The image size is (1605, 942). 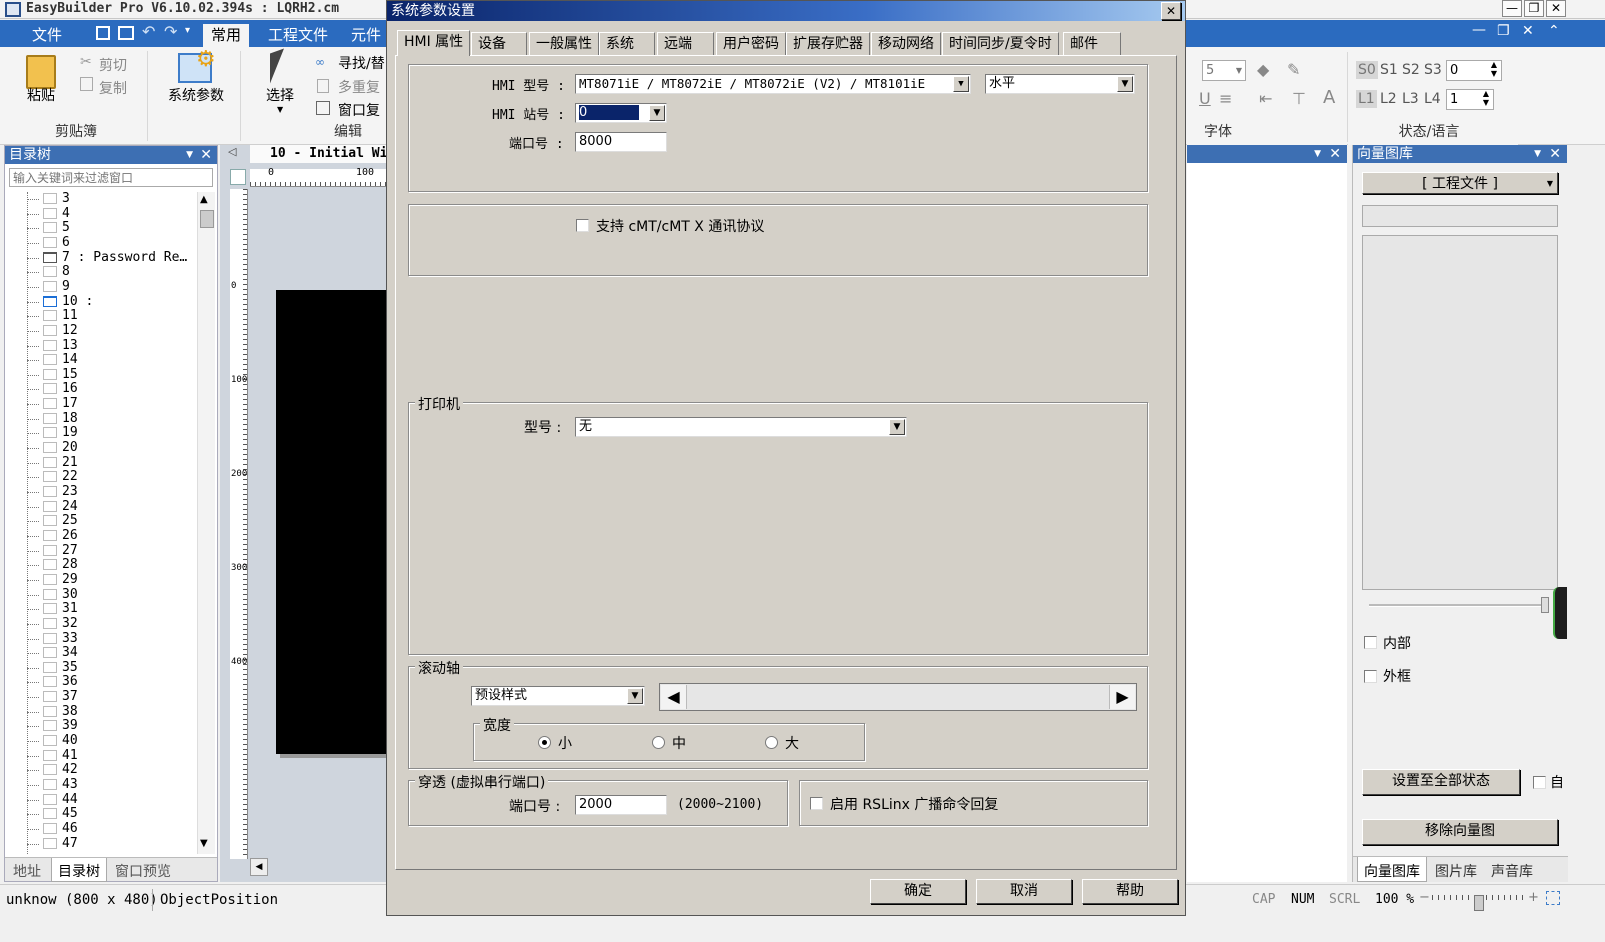 I want to click on paste-icon, so click(x=41, y=72).